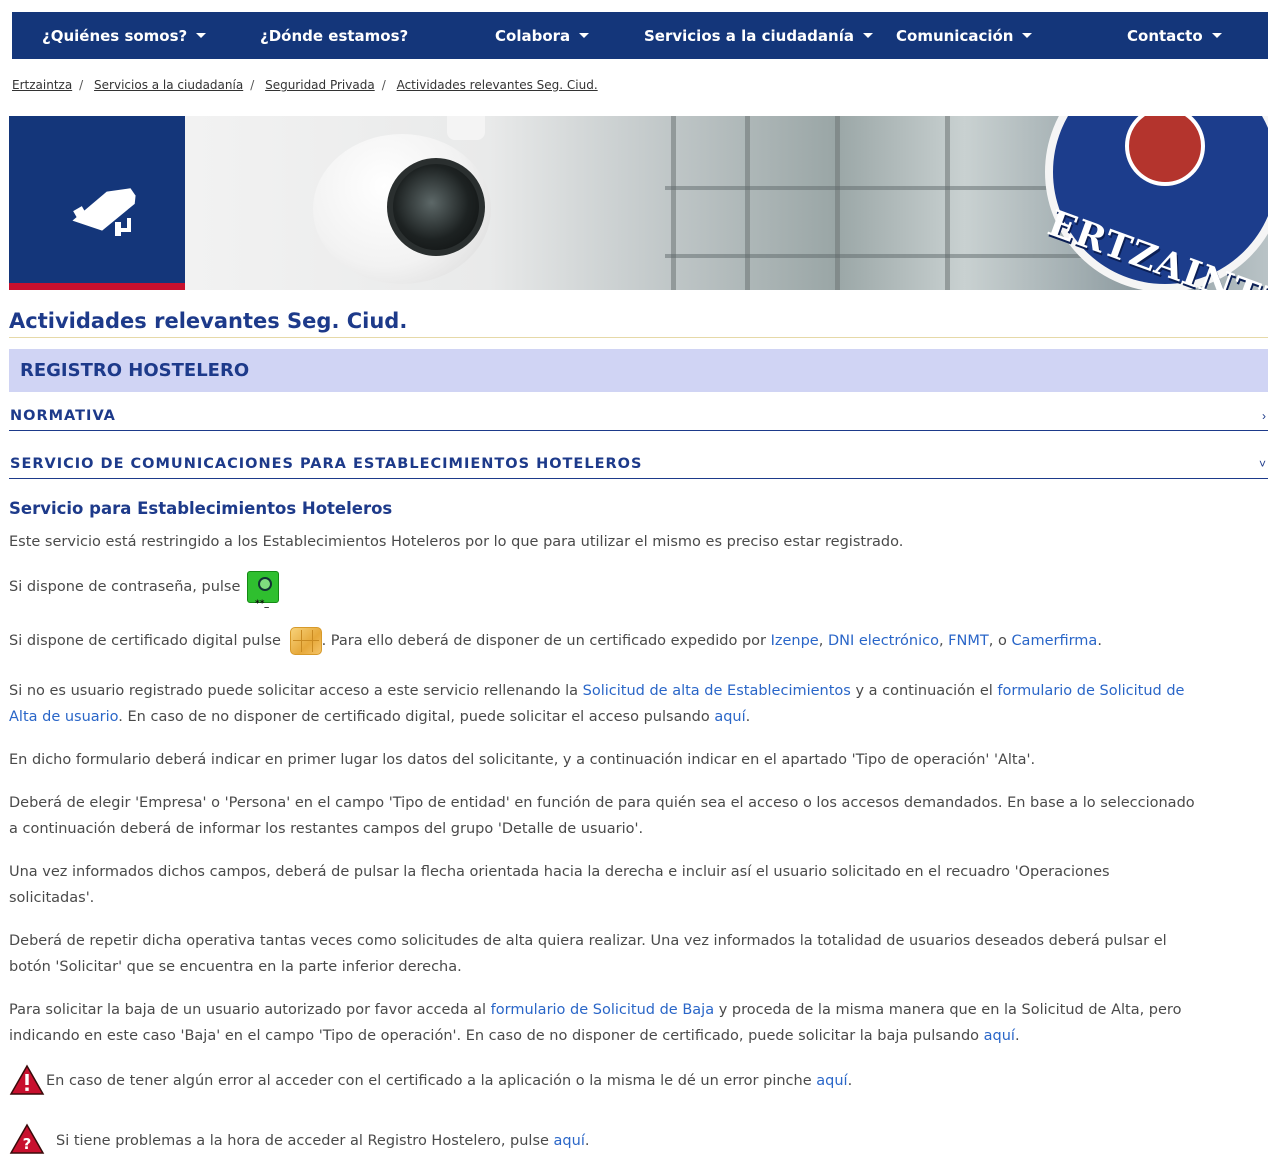  I want to click on text: Si dispone de contraseña, pulse, so click(125, 587).